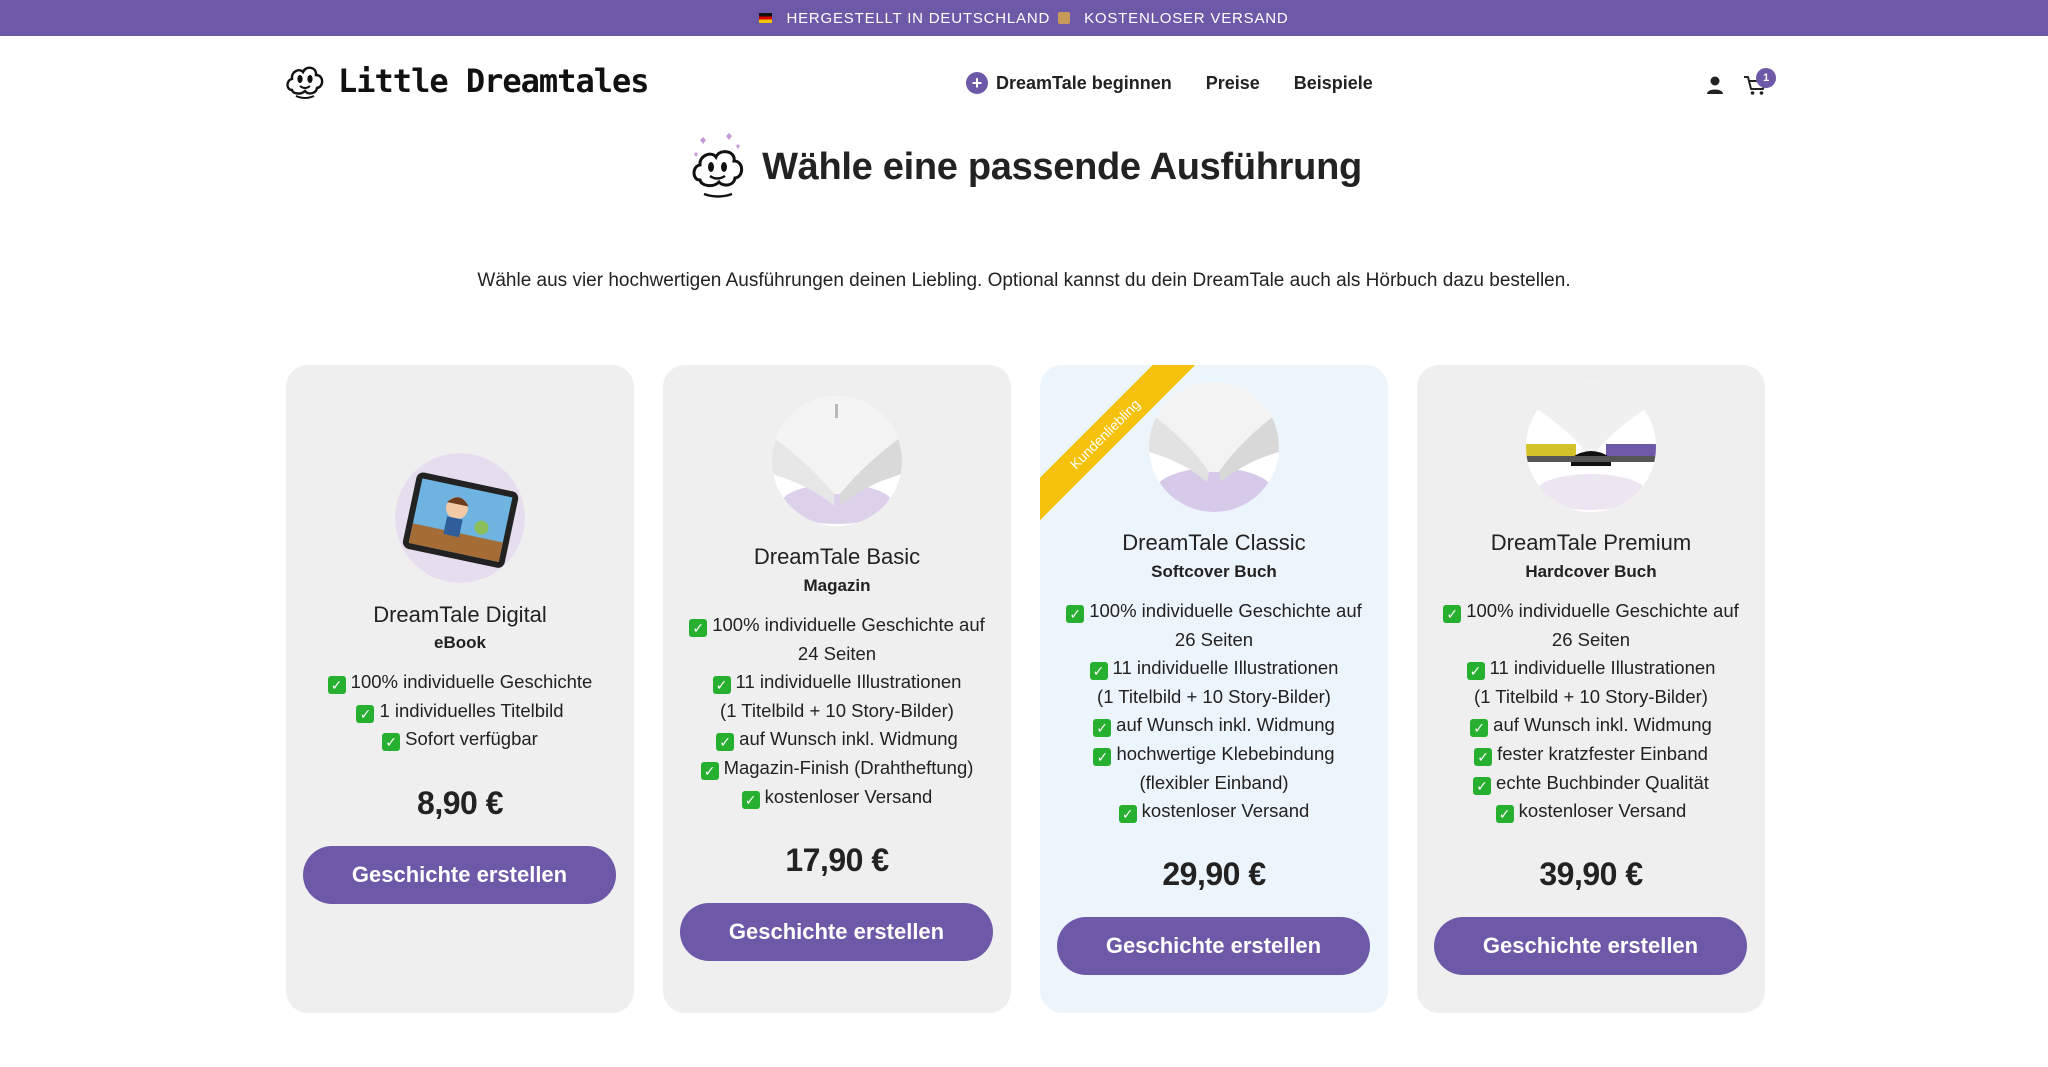  I want to click on list-item: ✓ Sofort verfügbar, so click(460, 739).